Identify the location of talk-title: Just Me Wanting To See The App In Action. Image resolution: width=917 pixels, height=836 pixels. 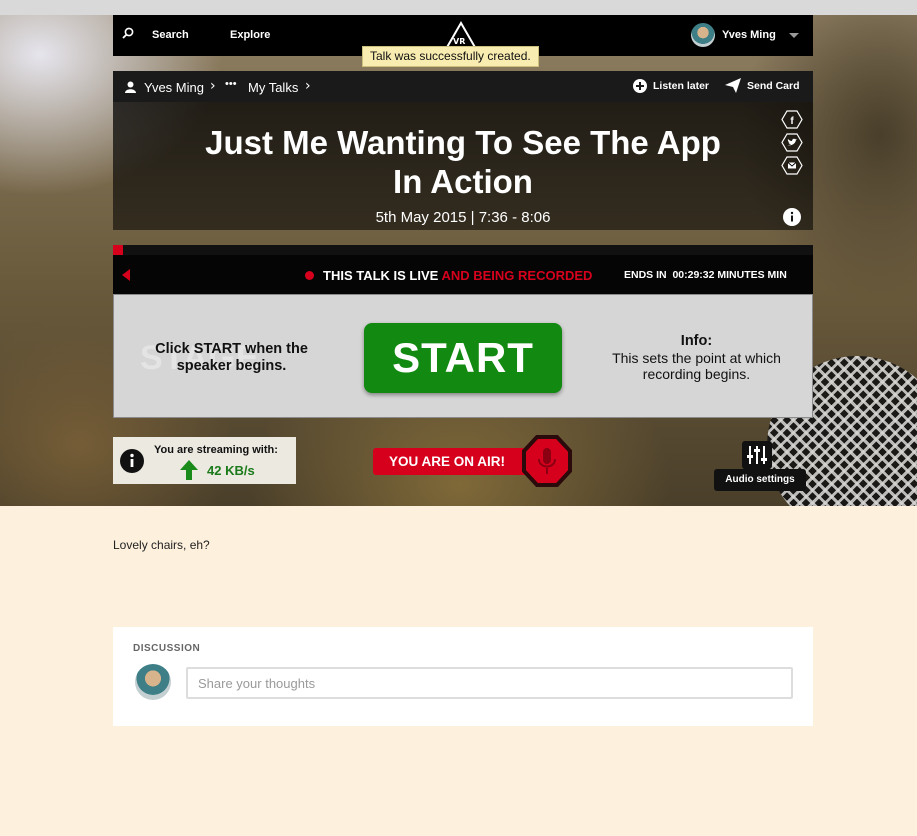
(463, 162).